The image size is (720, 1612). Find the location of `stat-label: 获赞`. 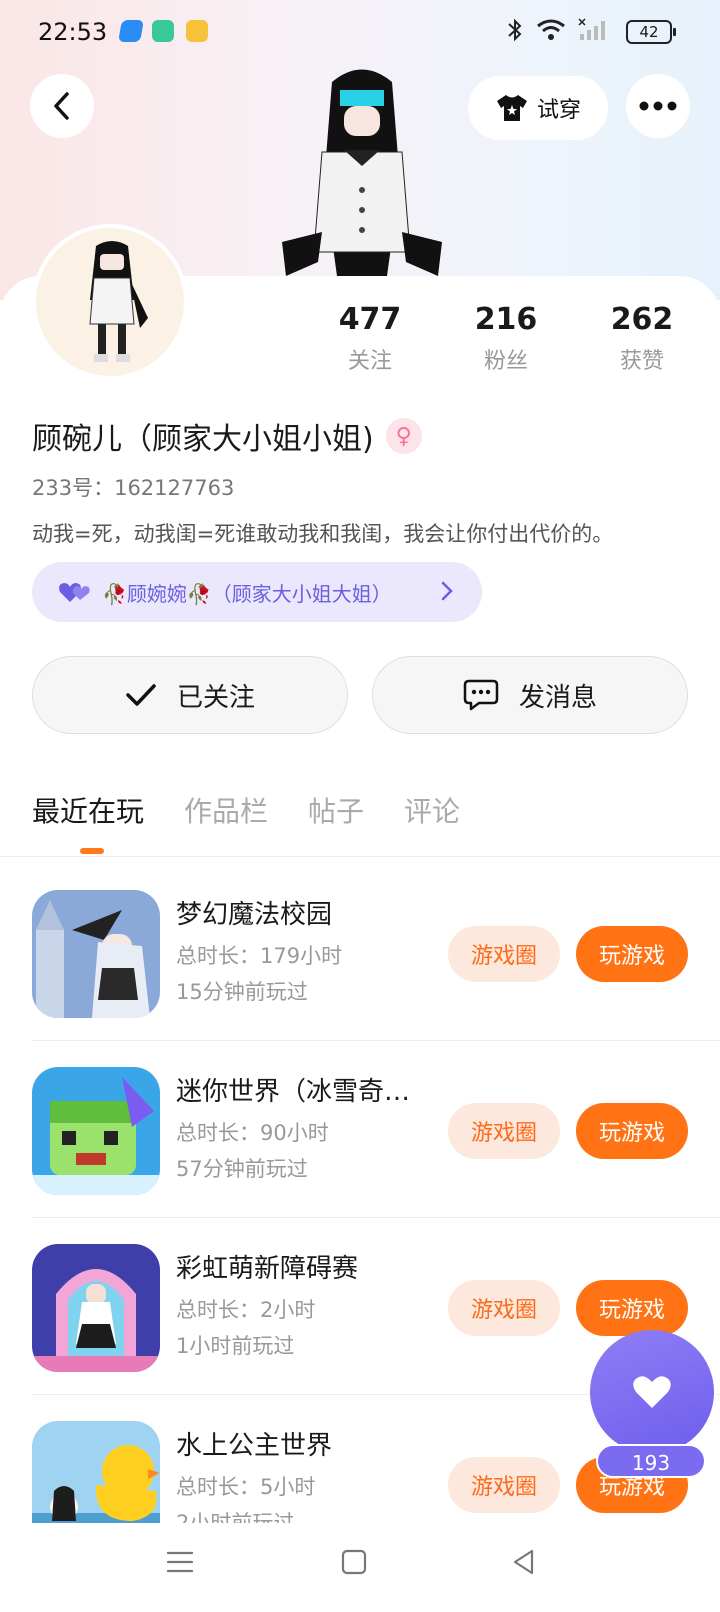

stat-label: 获赞 is located at coordinates (641, 361).